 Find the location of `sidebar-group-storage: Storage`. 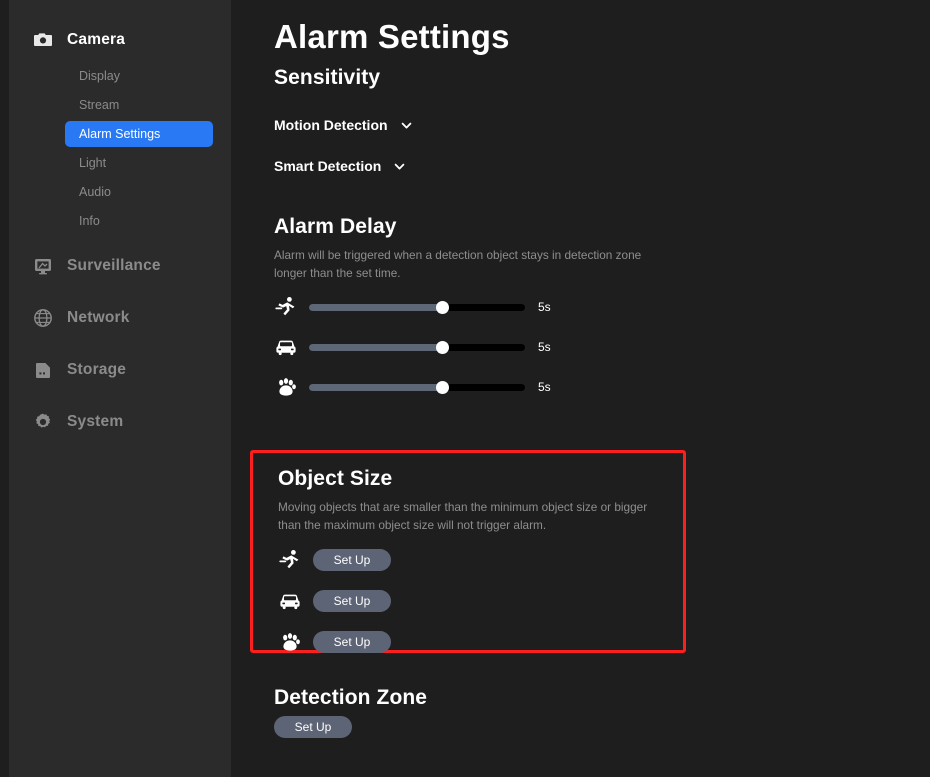

sidebar-group-storage: Storage is located at coordinates (120, 370).